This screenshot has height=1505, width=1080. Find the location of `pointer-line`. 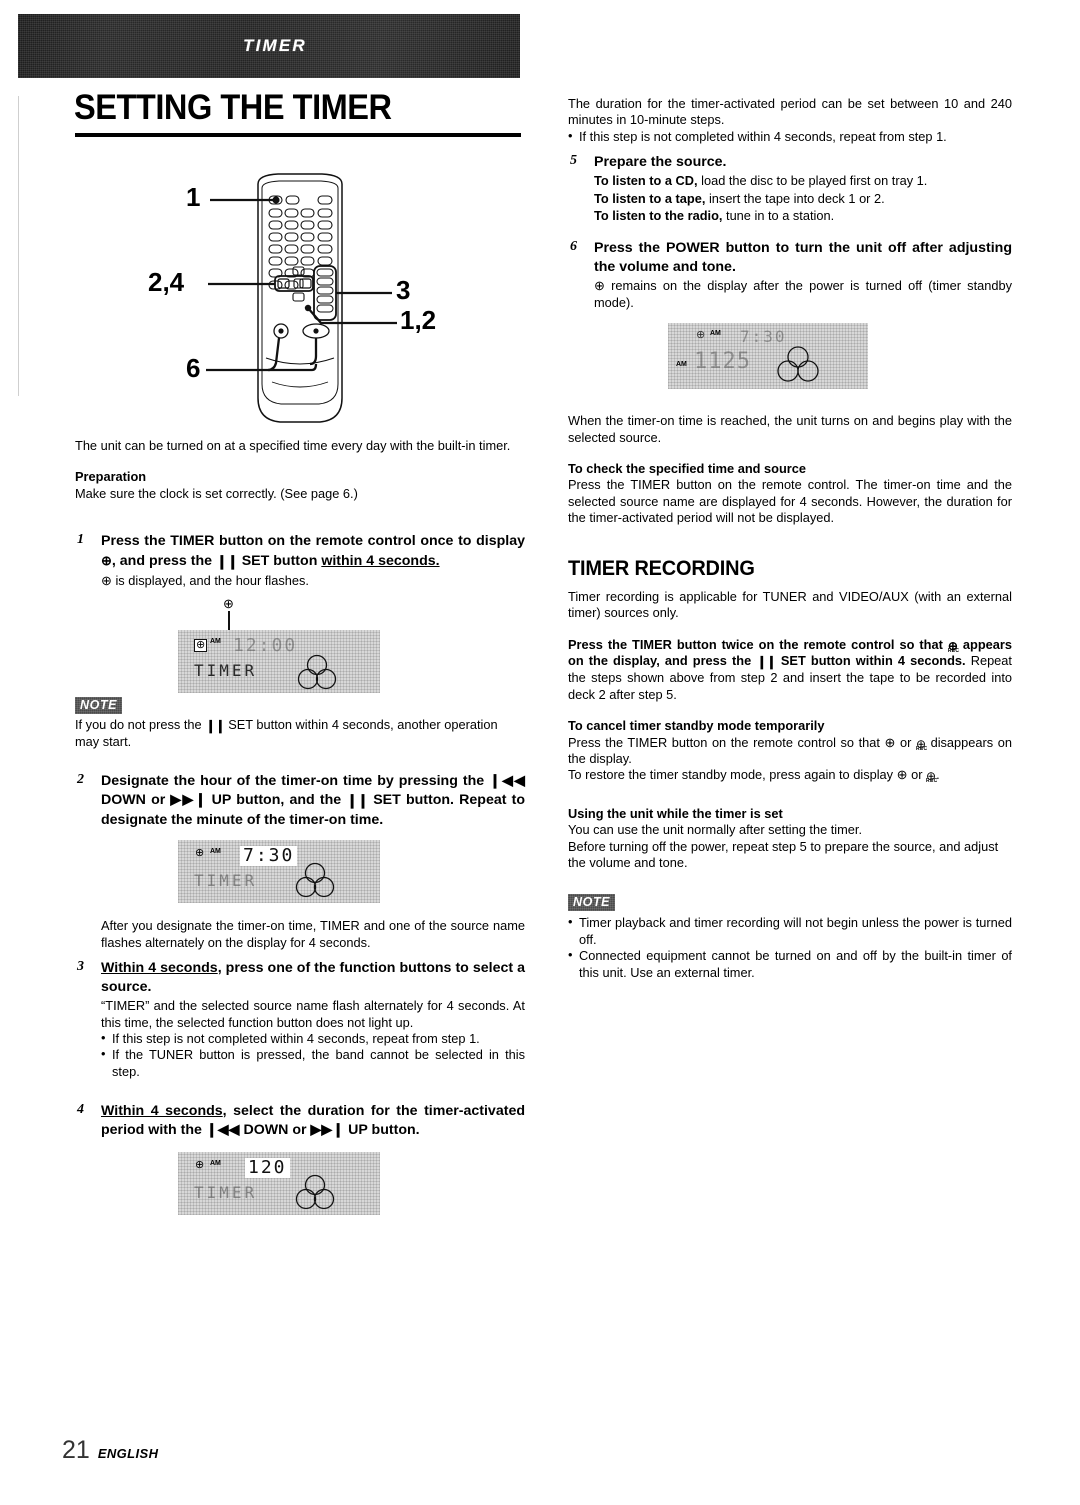

pointer-line is located at coordinates (229, 620).